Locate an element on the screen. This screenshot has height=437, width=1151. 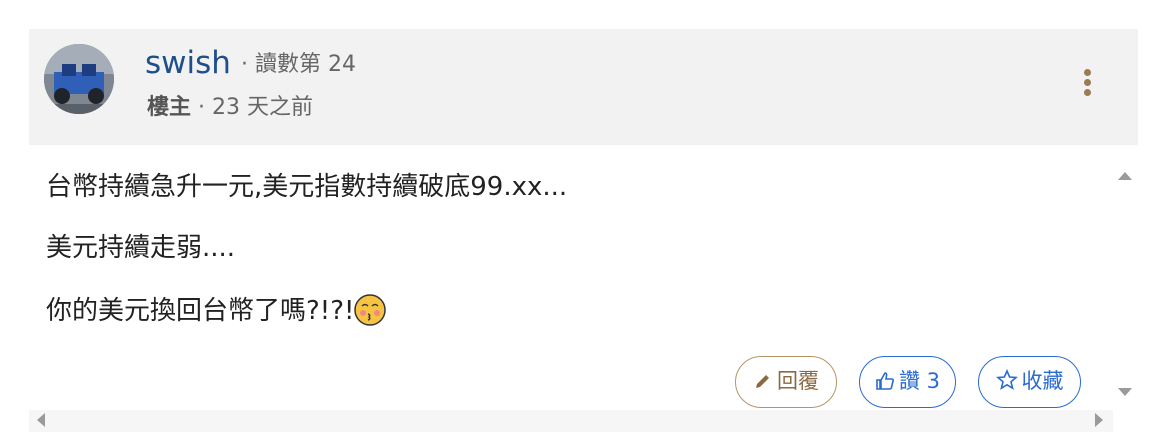
post-line-text: 你的美元換回台幣了嗎?!?! is located at coordinates (200, 311).